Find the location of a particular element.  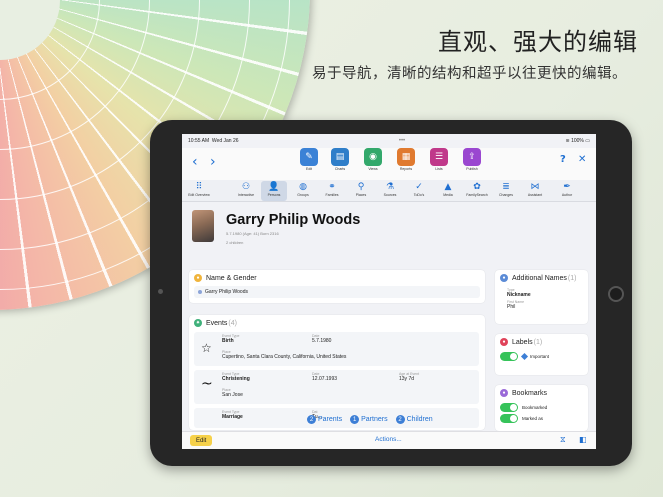

toolbar-label-publish: Publish is located at coordinates (472, 169).